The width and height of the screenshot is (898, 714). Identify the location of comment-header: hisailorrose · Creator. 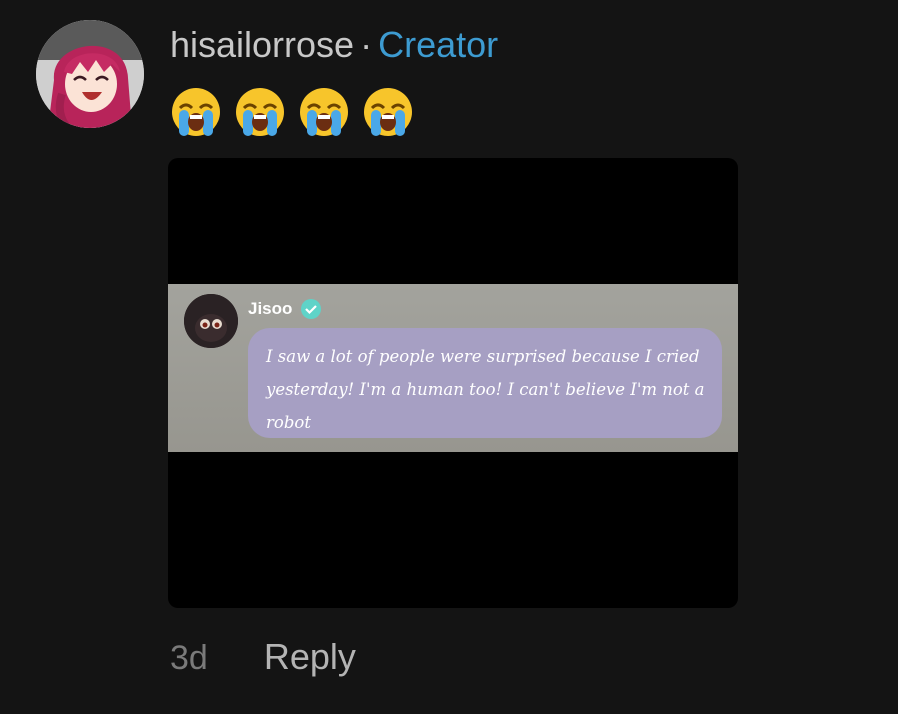
(334, 45).